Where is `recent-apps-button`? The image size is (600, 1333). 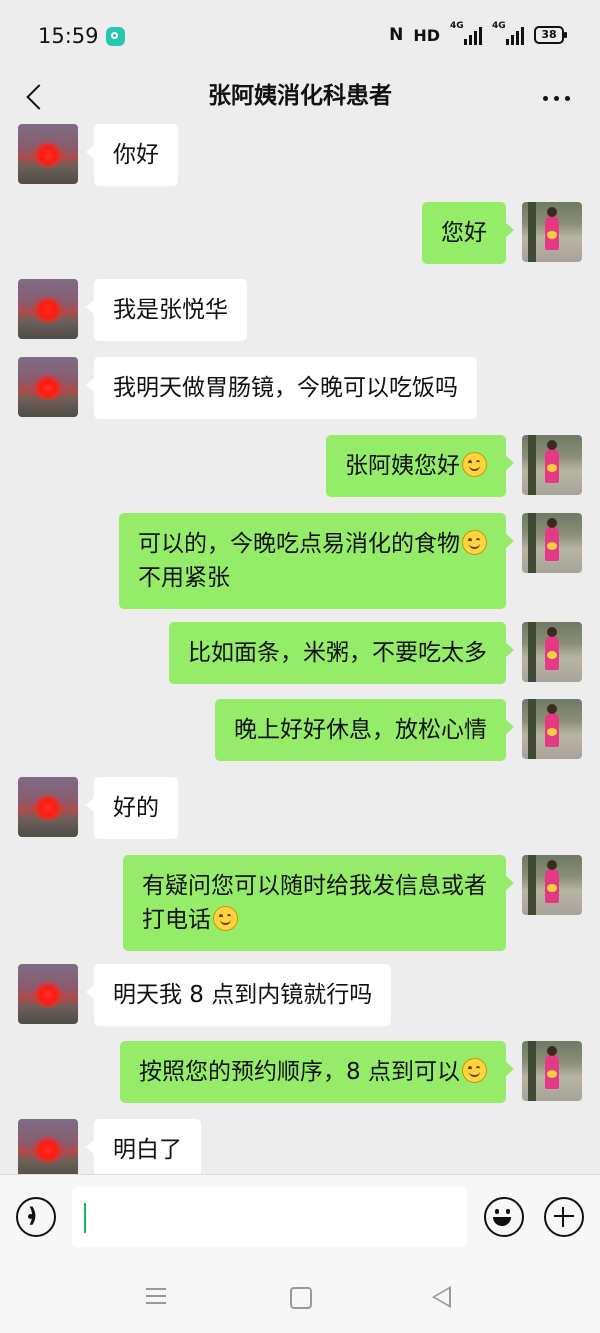
recent-apps-button is located at coordinates (156, 1296).